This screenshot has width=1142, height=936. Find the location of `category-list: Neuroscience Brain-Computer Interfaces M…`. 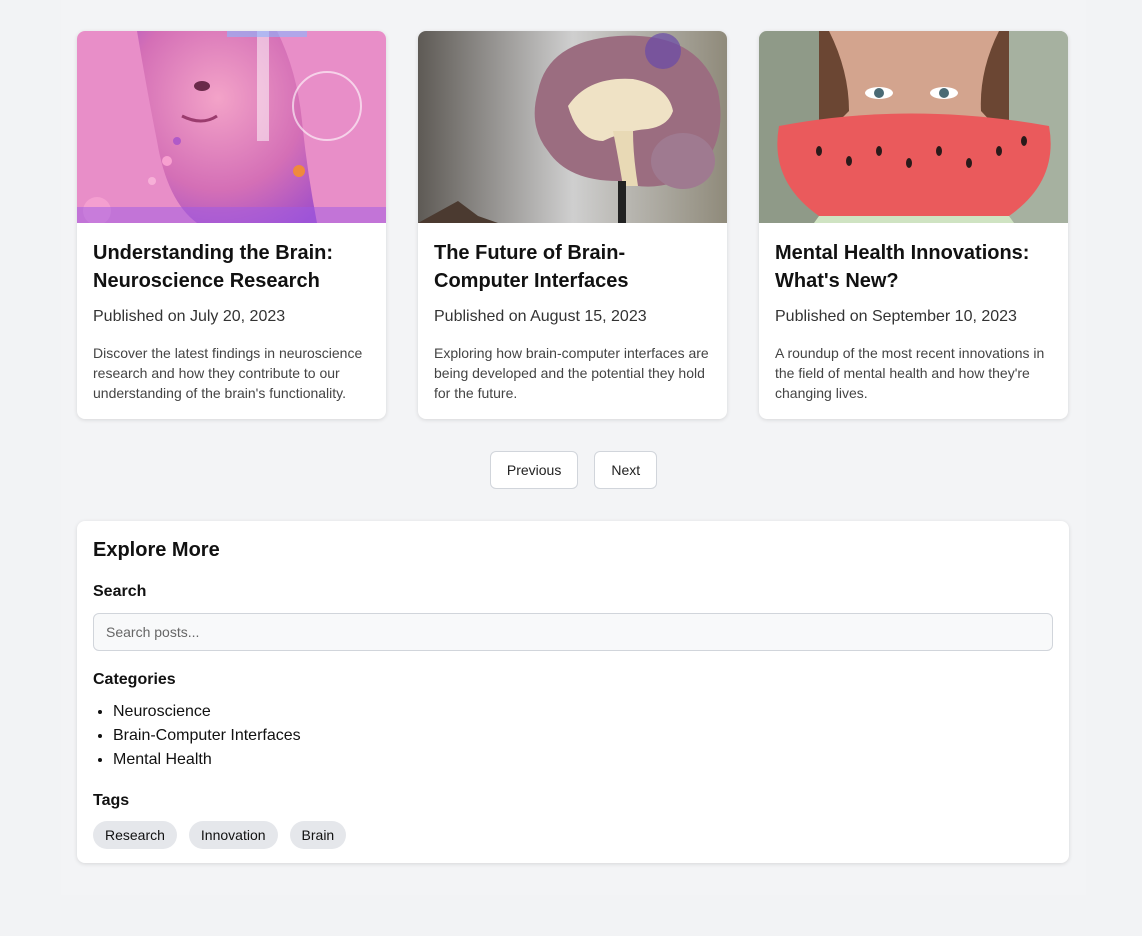

category-list: Neuroscience Brain-Computer Interfaces M… is located at coordinates (573, 736).